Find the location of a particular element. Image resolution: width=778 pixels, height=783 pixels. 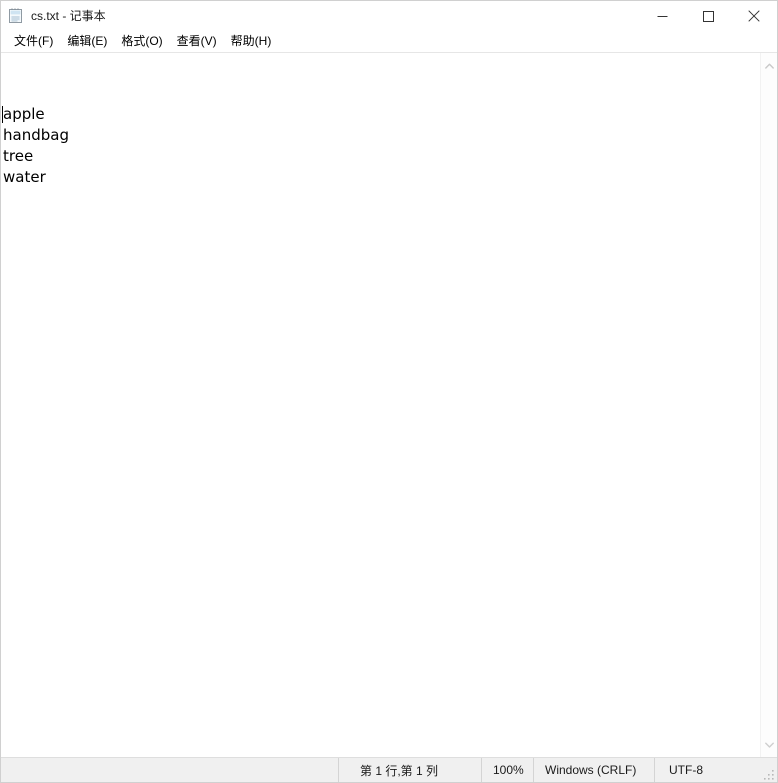

title-bar-left: cs.txt - 记事本 is located at coordinates (53, 16).